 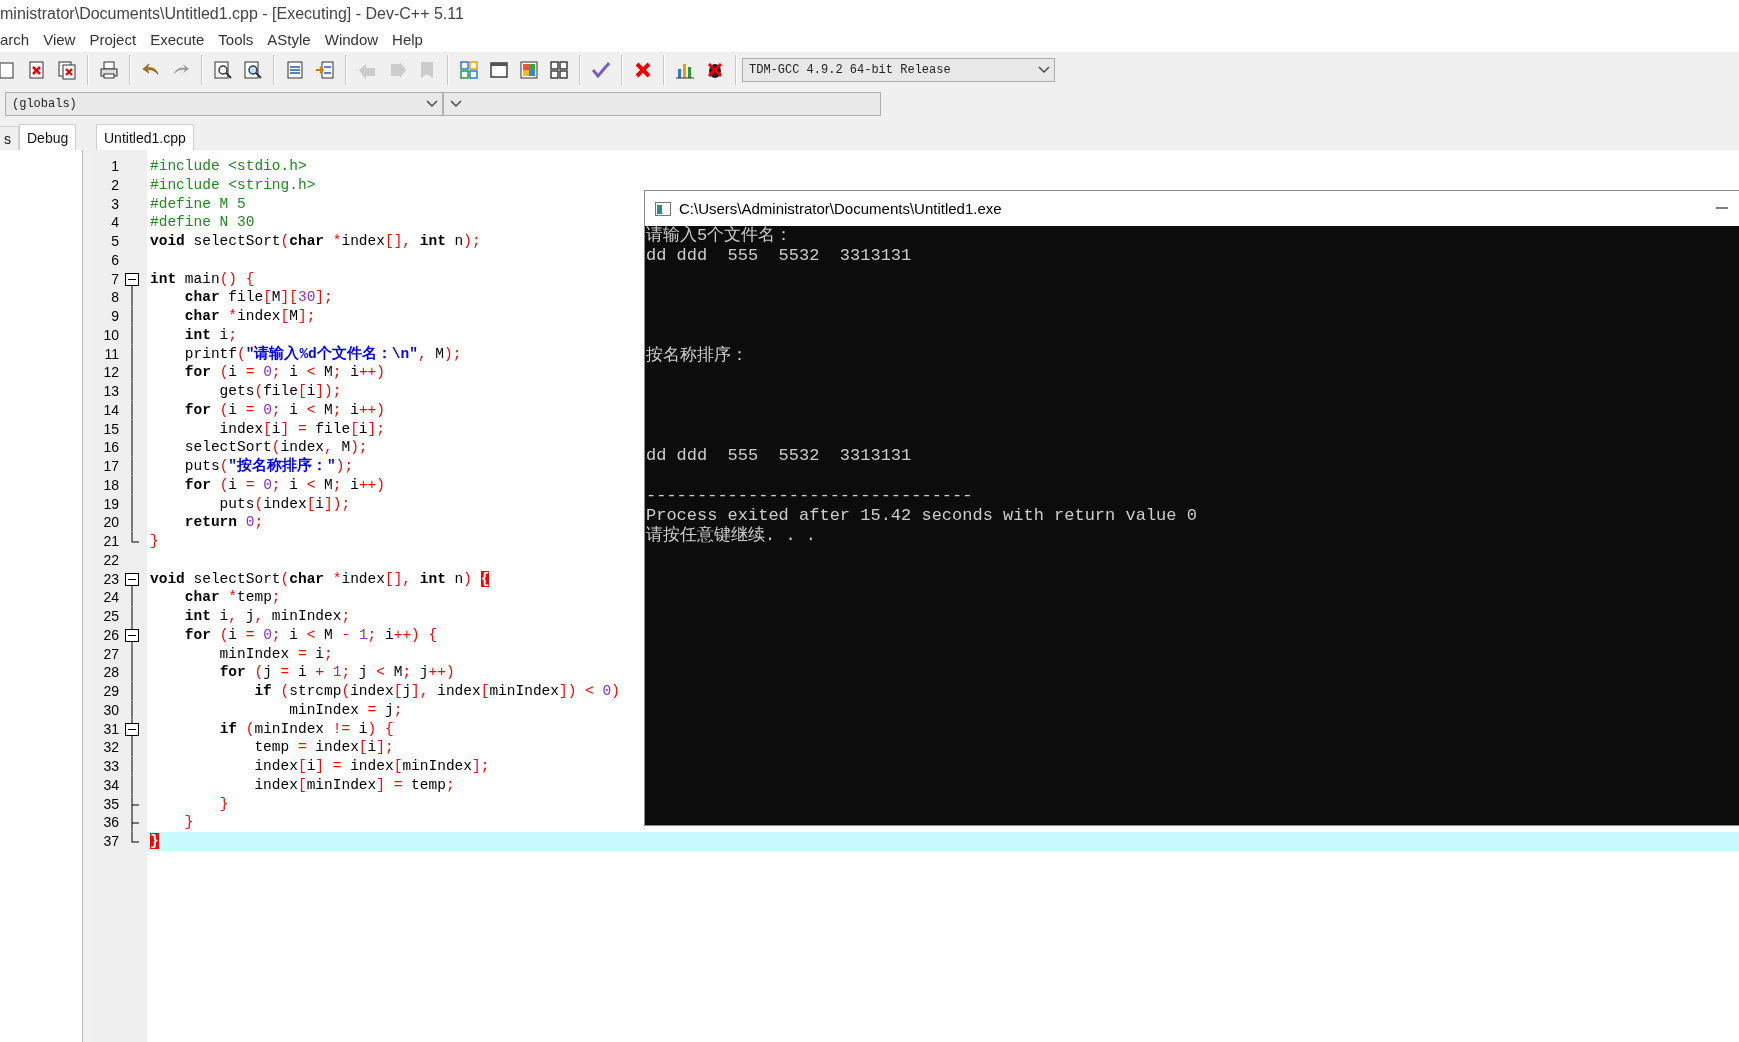 What do you see at coordinates (315, 241) in the screenshot?
I see `code-line: void selectSort(char *index[], int n);` at bounding box center [315, 241].